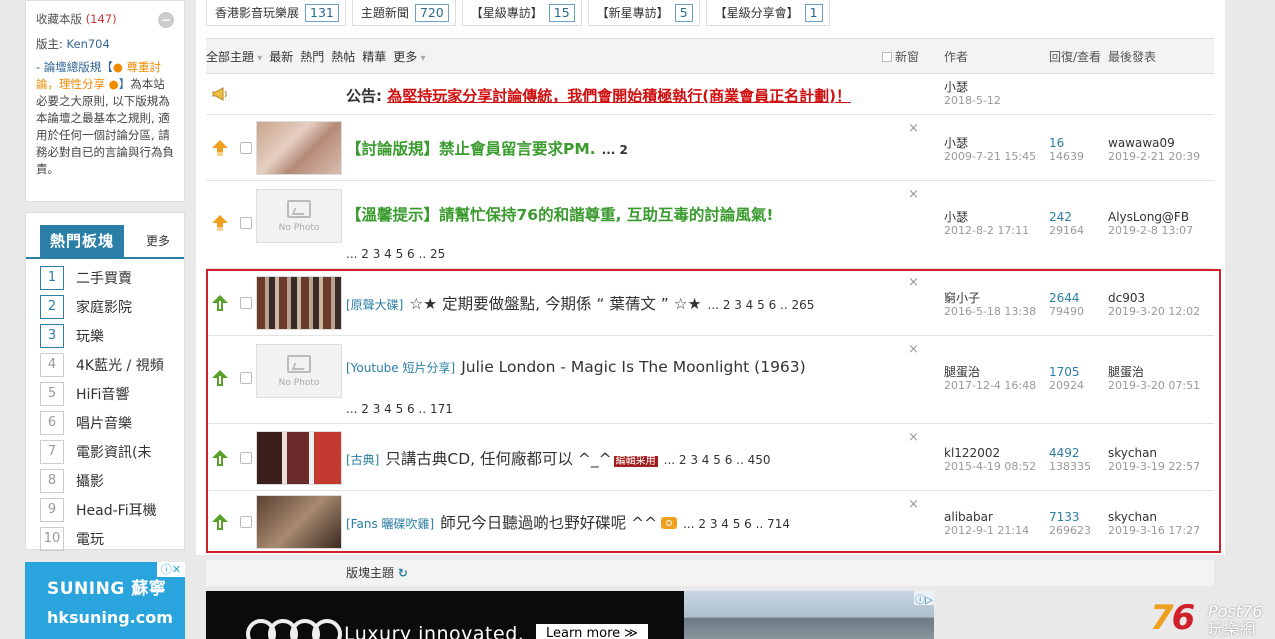 Image resolution: width=1275 pixels, height=639 pixels. Describe the element at coordinates (312, 56) in the screenshot. I see `filter-hot: 熱門` at that location.